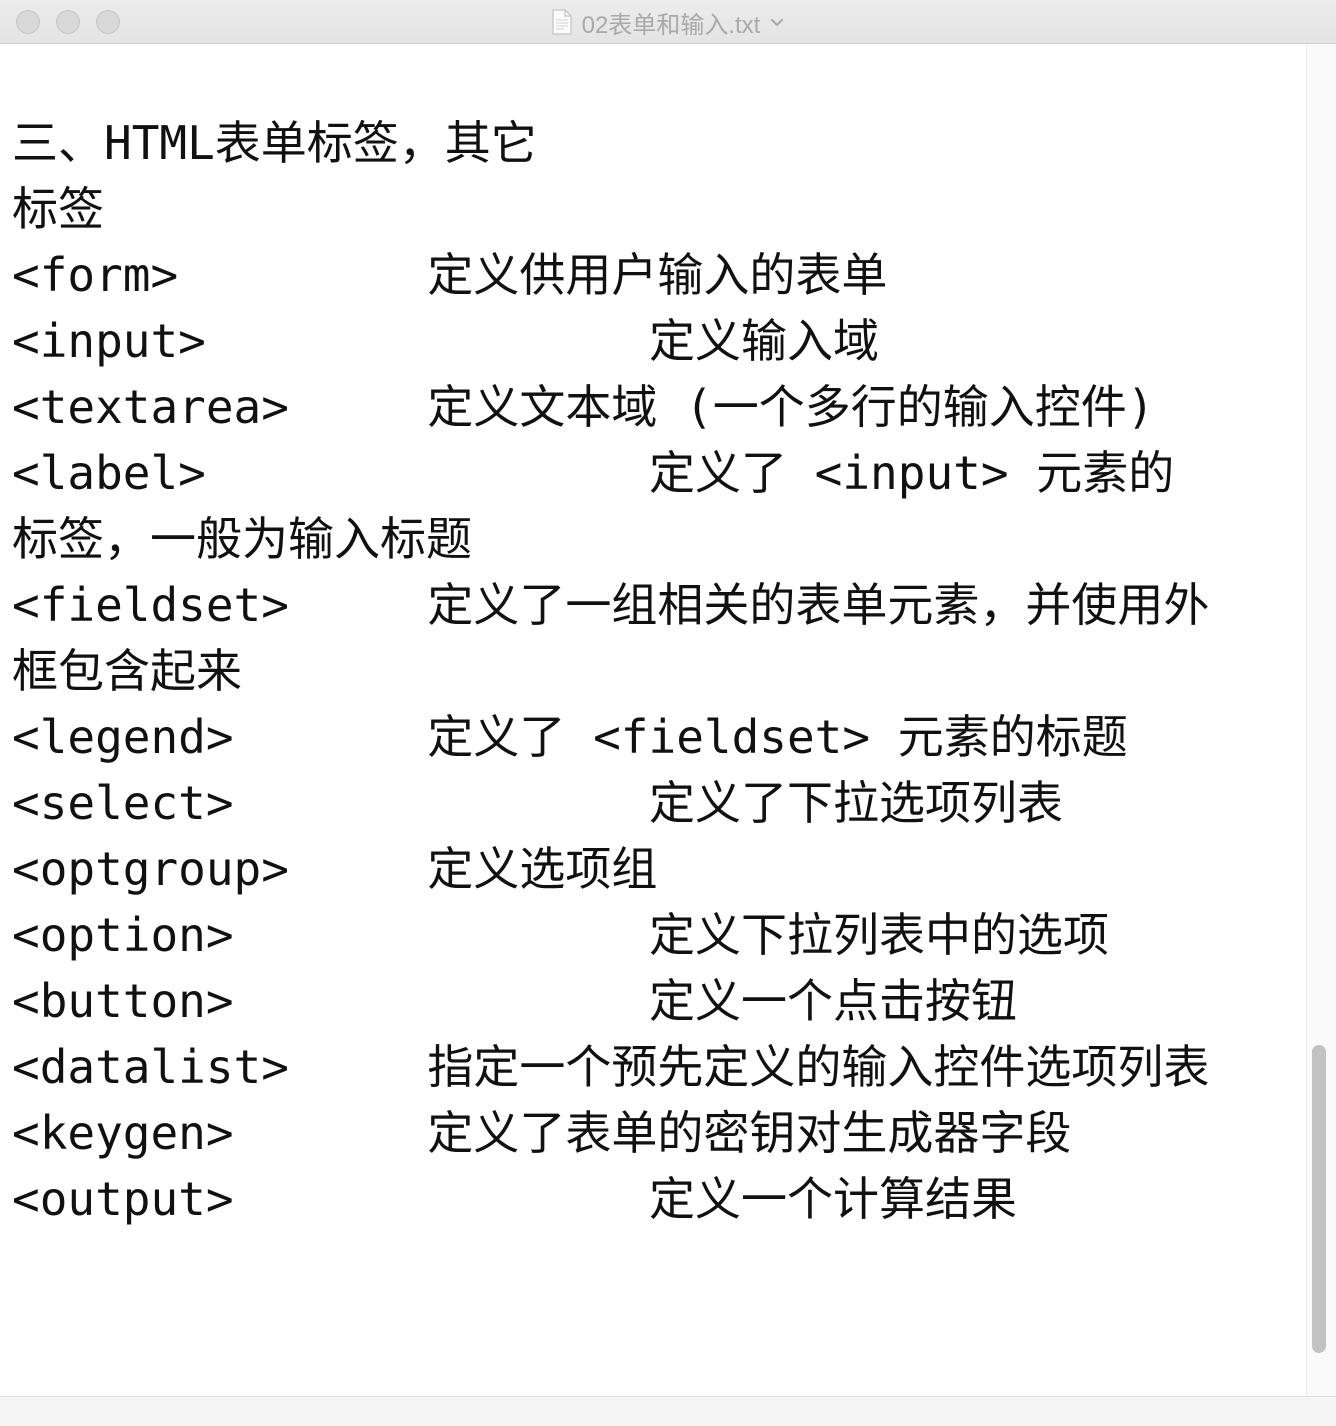 This screenshot has width=1336, height=1426. I want to click on chevron-down-icon, so click(777, 23).